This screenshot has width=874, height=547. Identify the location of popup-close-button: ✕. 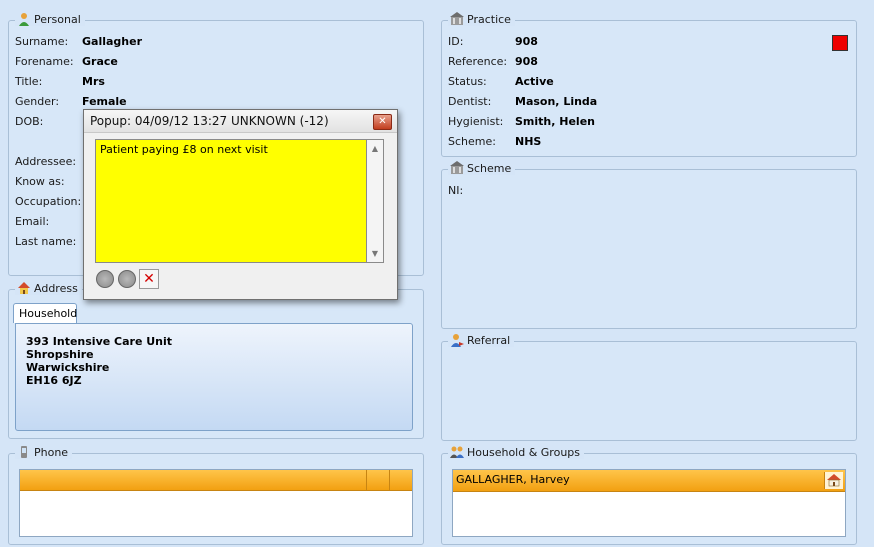
(382, 122).